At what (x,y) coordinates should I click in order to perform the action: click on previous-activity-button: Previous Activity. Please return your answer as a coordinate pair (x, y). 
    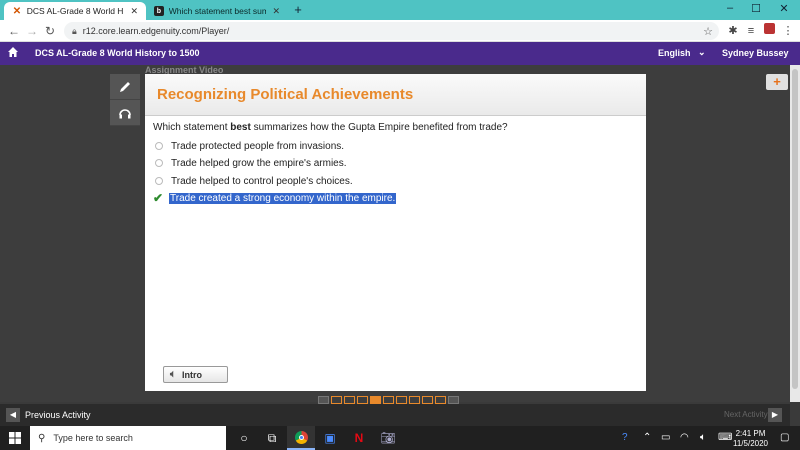
    Looking at the image, I should click on (58, 415).